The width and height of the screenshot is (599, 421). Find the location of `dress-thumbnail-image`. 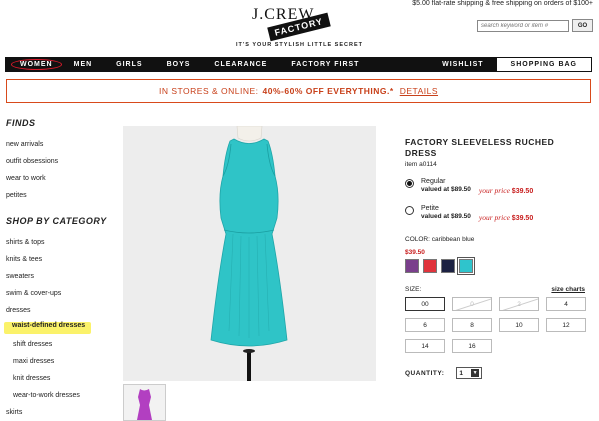

dress-thumbnail-image is located at coordinates (144, 404).